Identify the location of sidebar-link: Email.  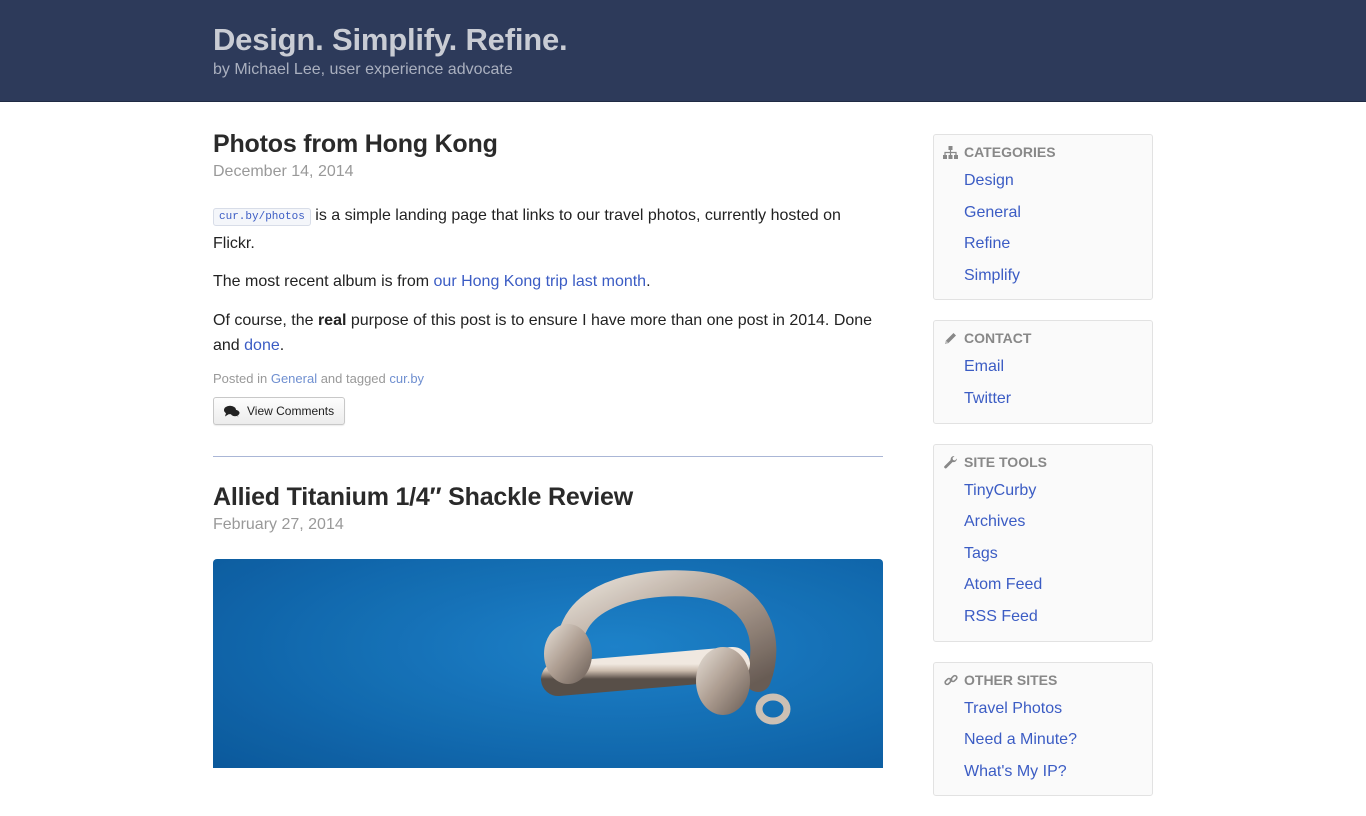
(984, 366).